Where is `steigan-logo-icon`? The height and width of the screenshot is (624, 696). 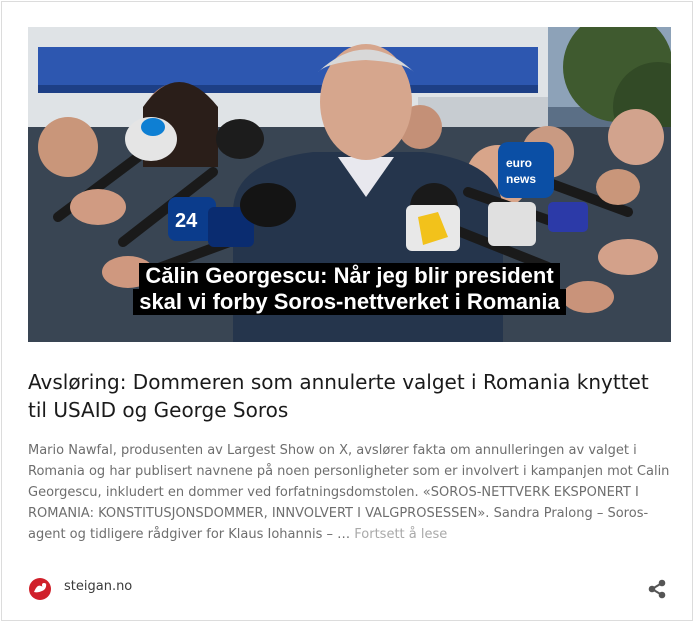 steigan-logo-icon is located at coordinates (40, 589).